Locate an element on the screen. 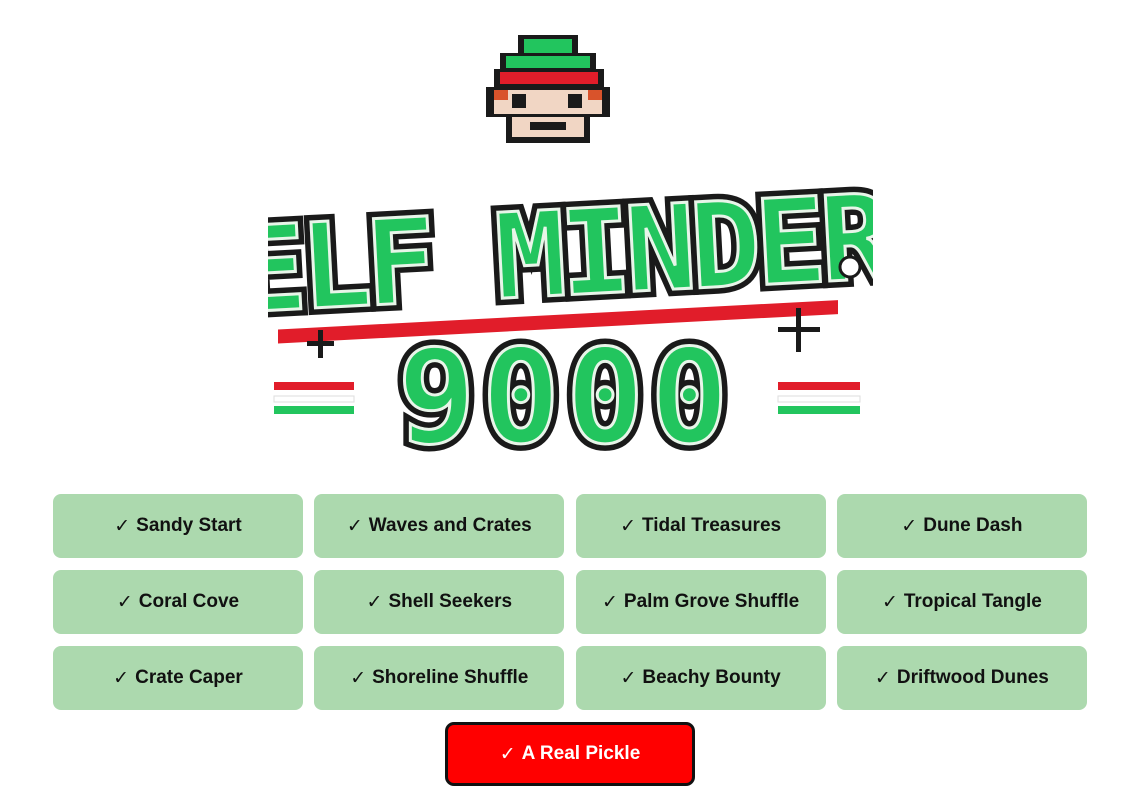 Image resolution: width=1141 pixels, height=804 pixels. level-button-crate-caper: ✓ Crate Caper is located at coordinates (178, 678).